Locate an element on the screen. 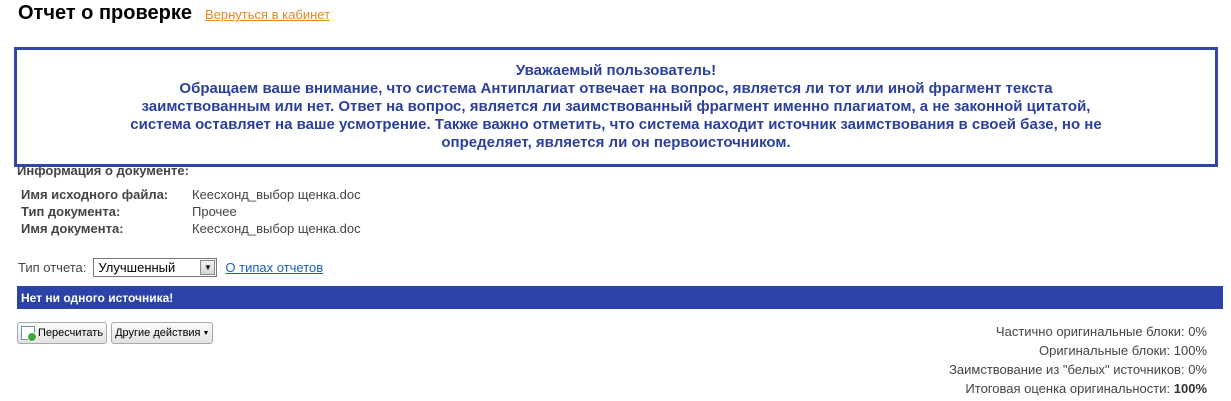 The height and width of the screenshot is (401, 1231). stat-original: Оригинальные блоки: 100% is located at coordinates (1078, 350).